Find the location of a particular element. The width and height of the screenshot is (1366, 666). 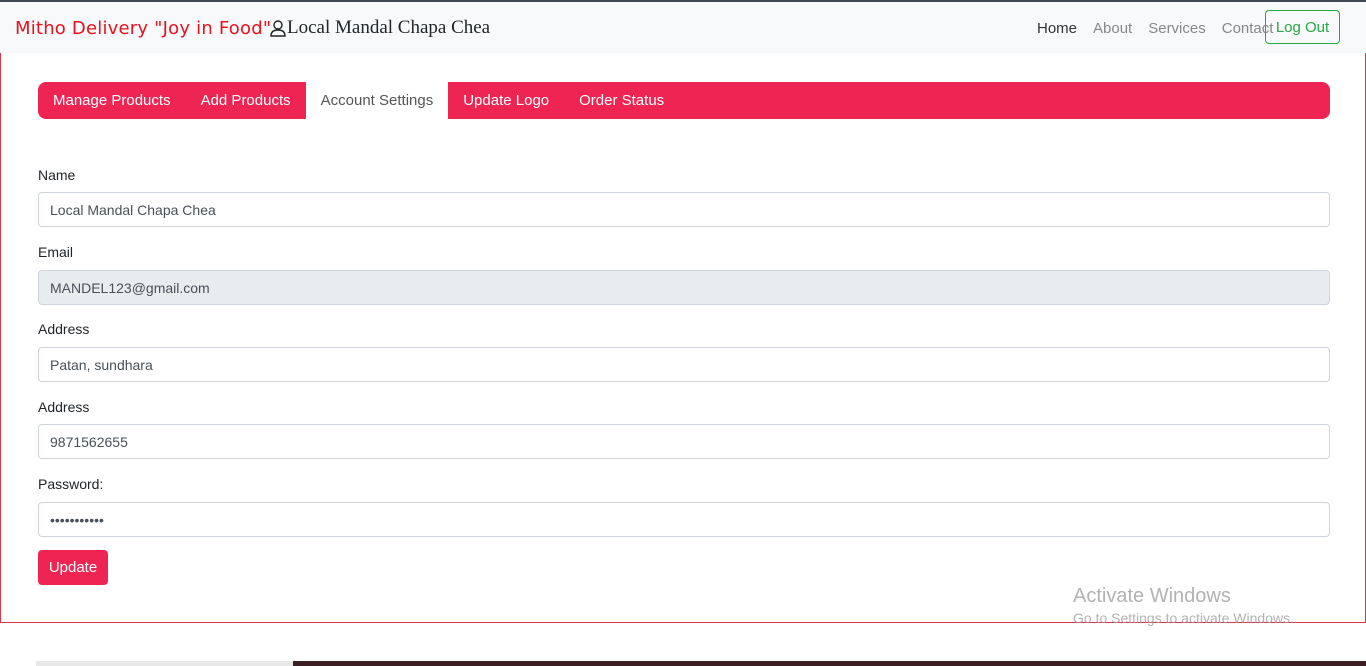

tab-account-settings: Account Settings is located at coordinates (377, 100).